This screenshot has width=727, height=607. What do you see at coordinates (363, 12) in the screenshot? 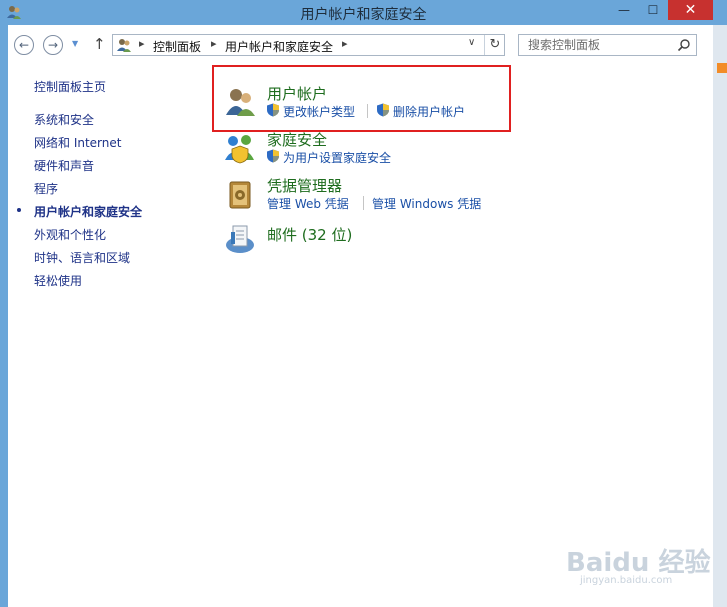
I see `title-bar: 用户帐户和家庭安全 — ☐ ✕` at bounding box center [363, 12].